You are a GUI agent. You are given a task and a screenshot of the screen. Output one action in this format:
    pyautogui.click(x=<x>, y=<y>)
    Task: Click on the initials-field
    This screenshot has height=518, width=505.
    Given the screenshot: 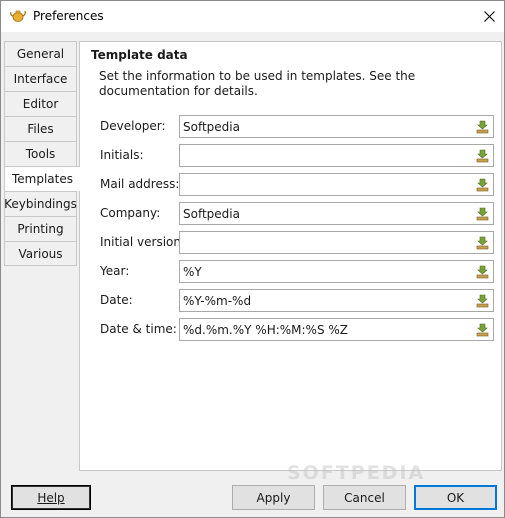 What is the action you would take?
    pyautogui.click(x=336, y=155)
    